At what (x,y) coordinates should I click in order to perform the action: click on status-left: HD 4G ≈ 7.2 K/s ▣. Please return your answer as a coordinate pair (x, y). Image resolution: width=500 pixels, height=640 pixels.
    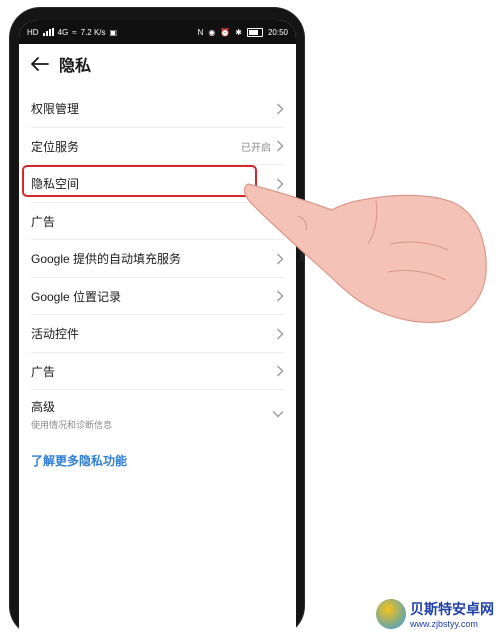
    Looking at the image, I should click on (72, 32).